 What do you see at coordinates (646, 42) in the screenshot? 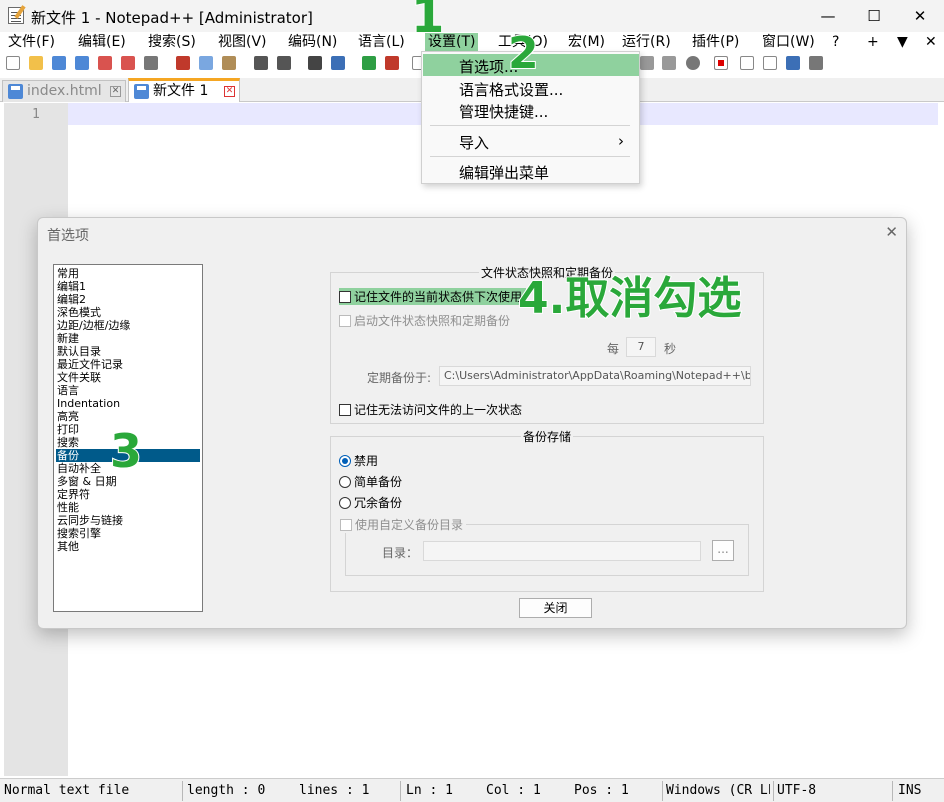
I see `menu-run: 运行(R)` at bounding box center [646, 42].